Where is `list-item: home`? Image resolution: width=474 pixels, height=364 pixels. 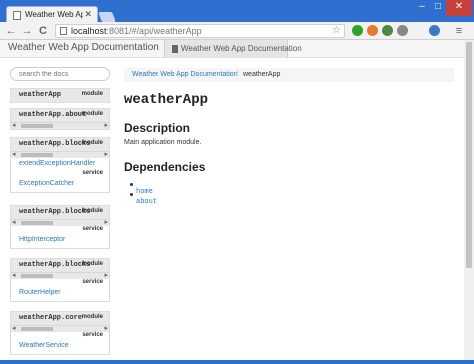
list-item: home is located at coordinates (143, 188).